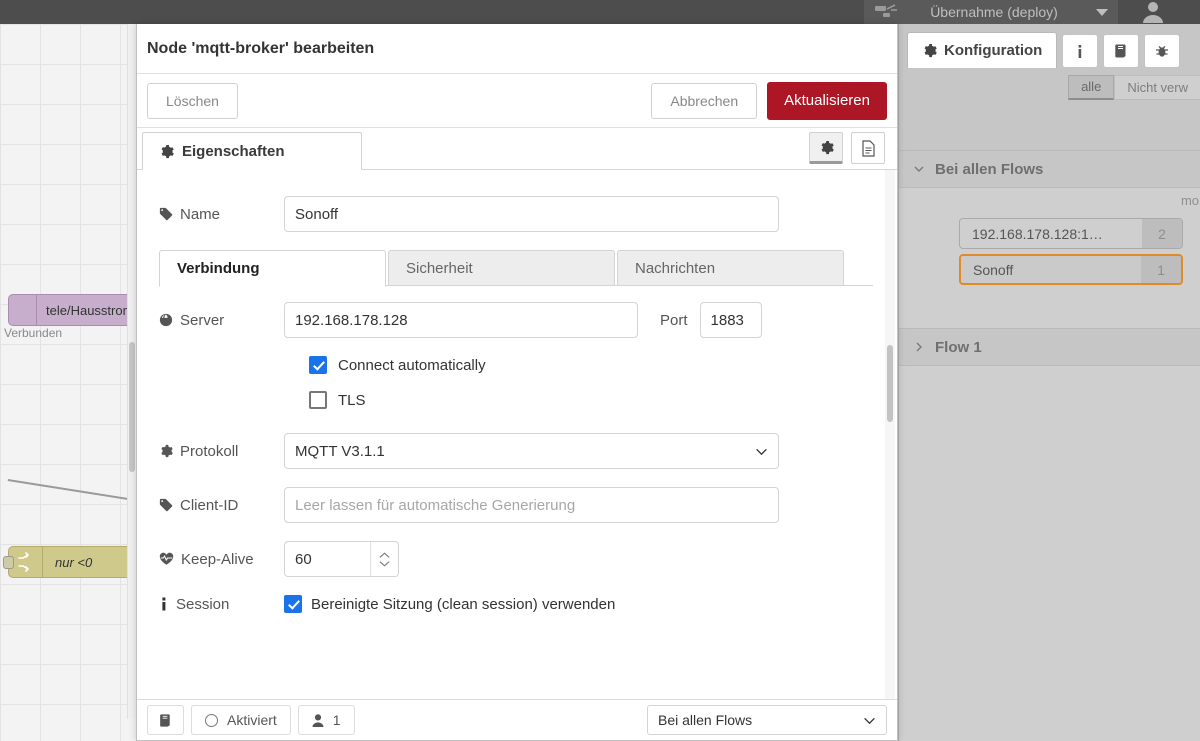  What do you see at coordinates (1071, 269) in the screenshot?
I see `config-node-item-selected: Sonoff 1` at bounding box center [1071, 269].